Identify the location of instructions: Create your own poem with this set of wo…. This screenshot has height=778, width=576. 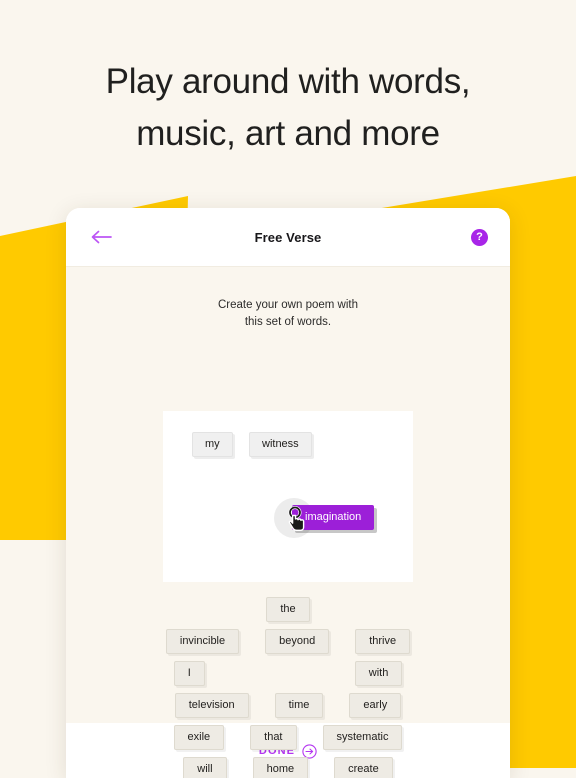
(288, 299).